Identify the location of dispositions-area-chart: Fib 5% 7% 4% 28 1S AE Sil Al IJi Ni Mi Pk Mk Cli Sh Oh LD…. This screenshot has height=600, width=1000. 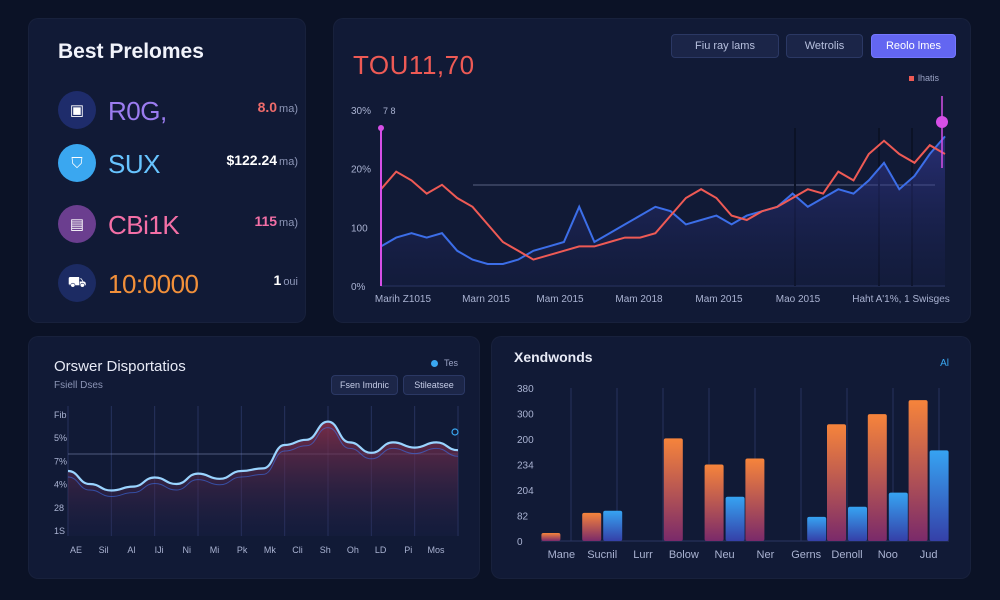
(256, 480).